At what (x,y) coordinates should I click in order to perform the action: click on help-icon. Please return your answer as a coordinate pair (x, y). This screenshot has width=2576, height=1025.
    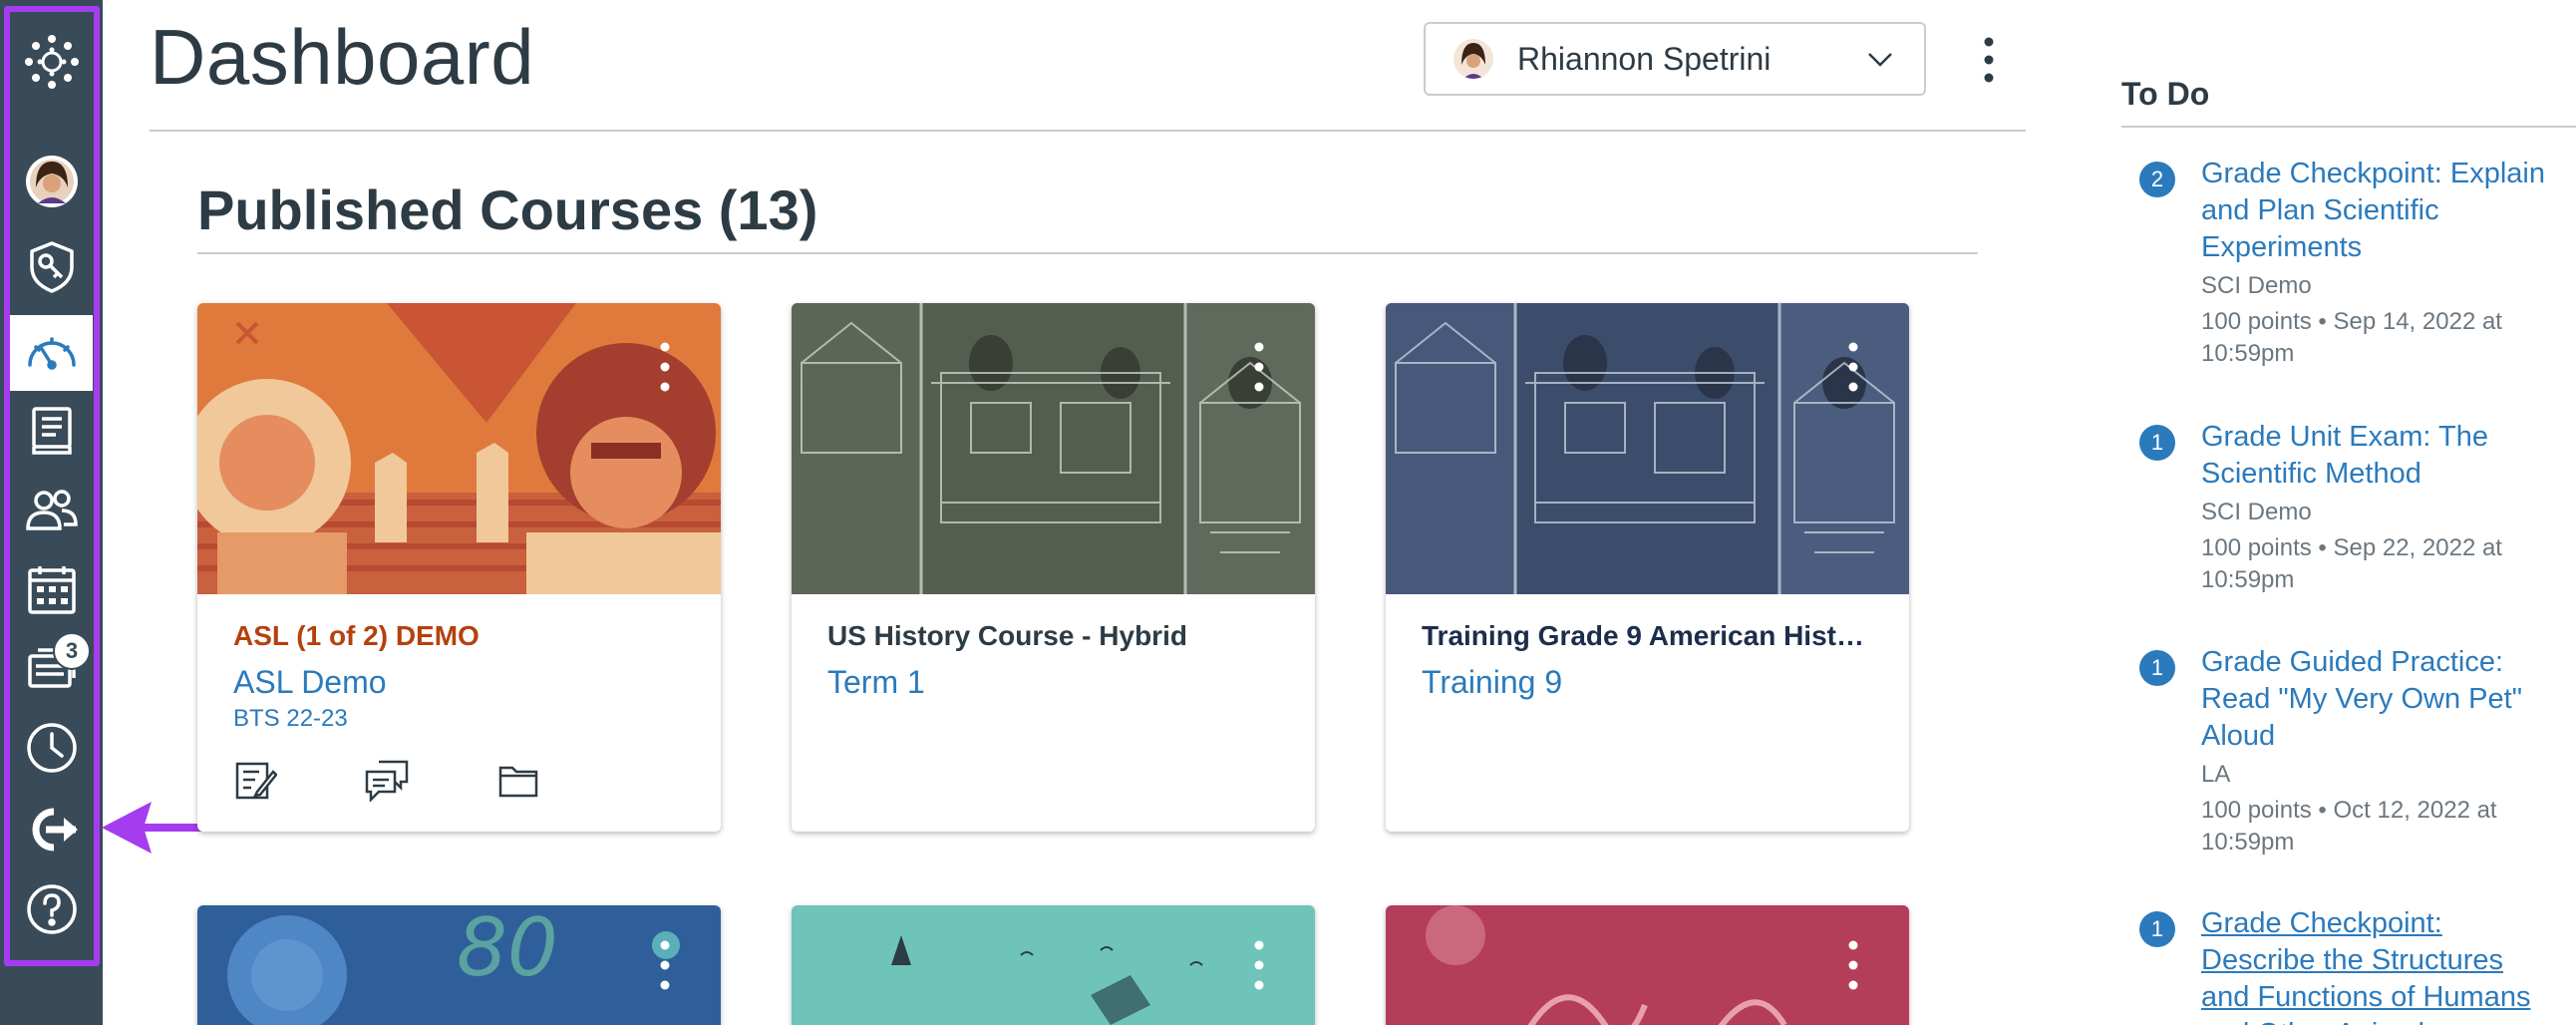
    Looking at the image, I should click on (51, 909).